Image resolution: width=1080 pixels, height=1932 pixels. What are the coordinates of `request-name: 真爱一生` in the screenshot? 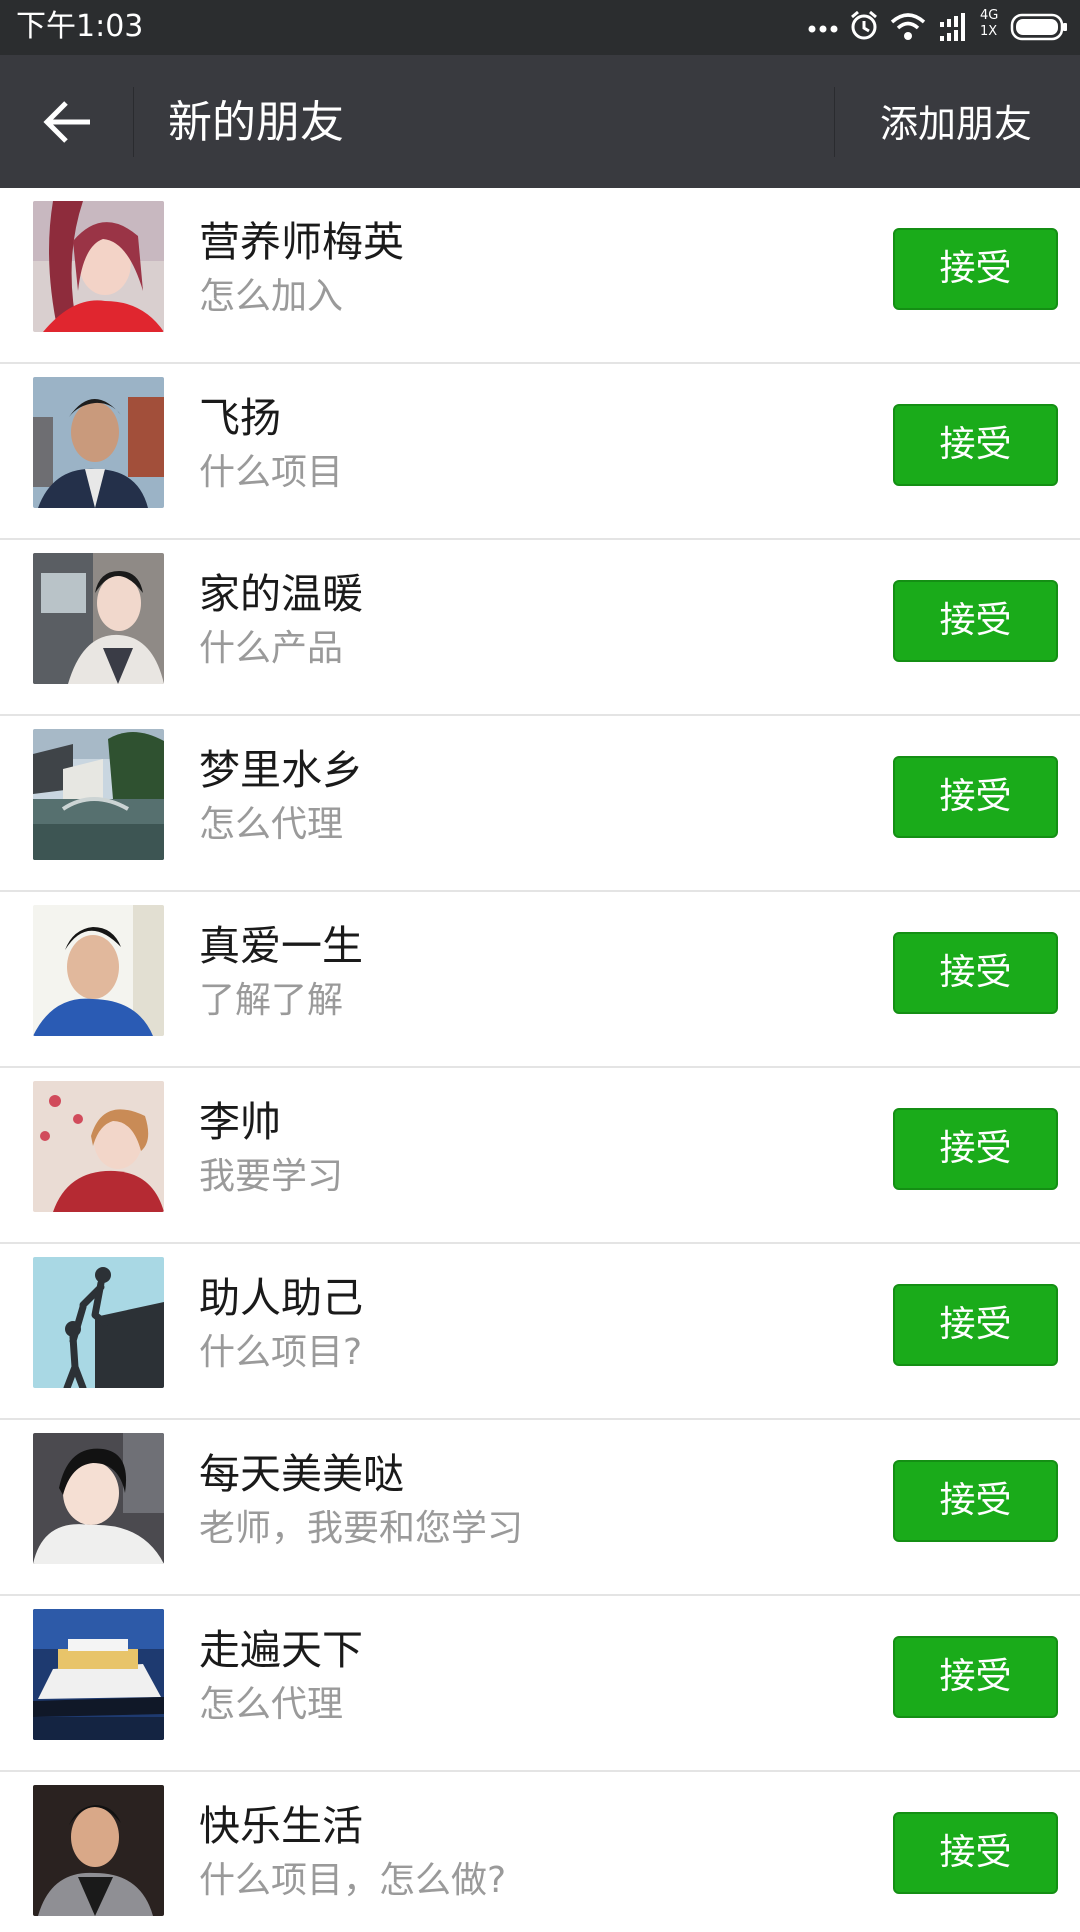 It's located at (281, 946).